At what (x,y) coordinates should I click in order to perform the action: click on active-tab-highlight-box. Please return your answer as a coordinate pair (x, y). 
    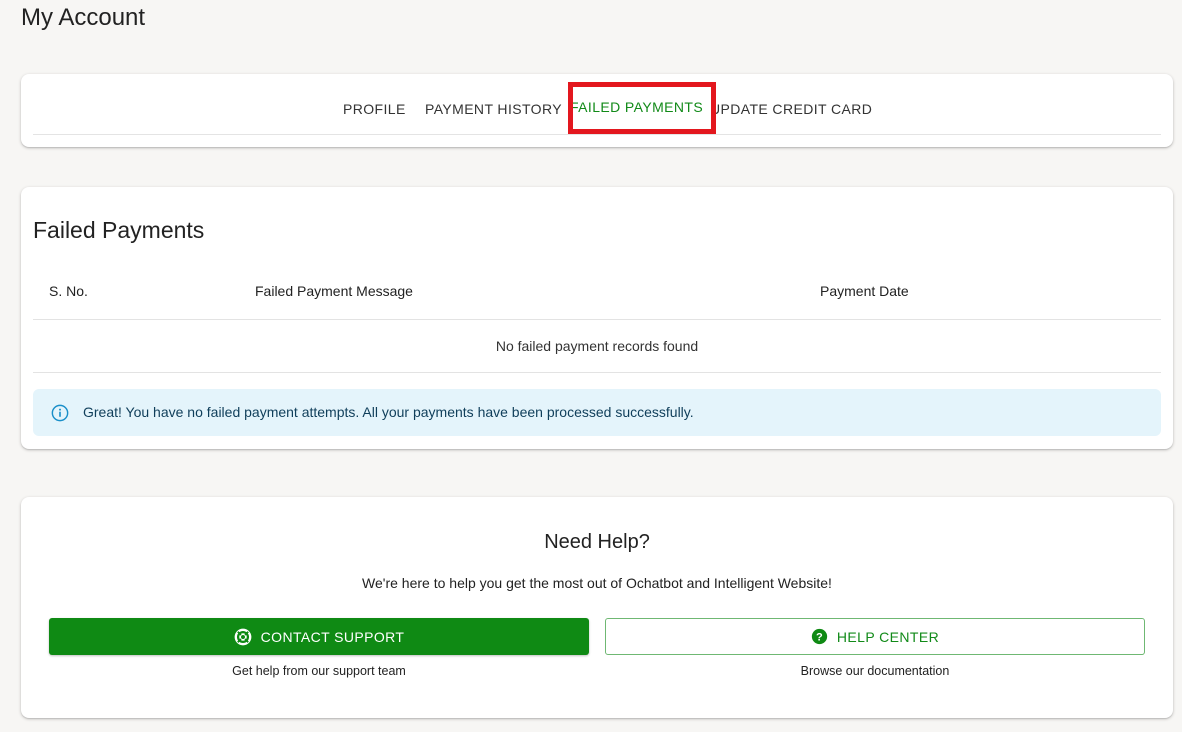
    Looking at the image, I should click on (642, 108).